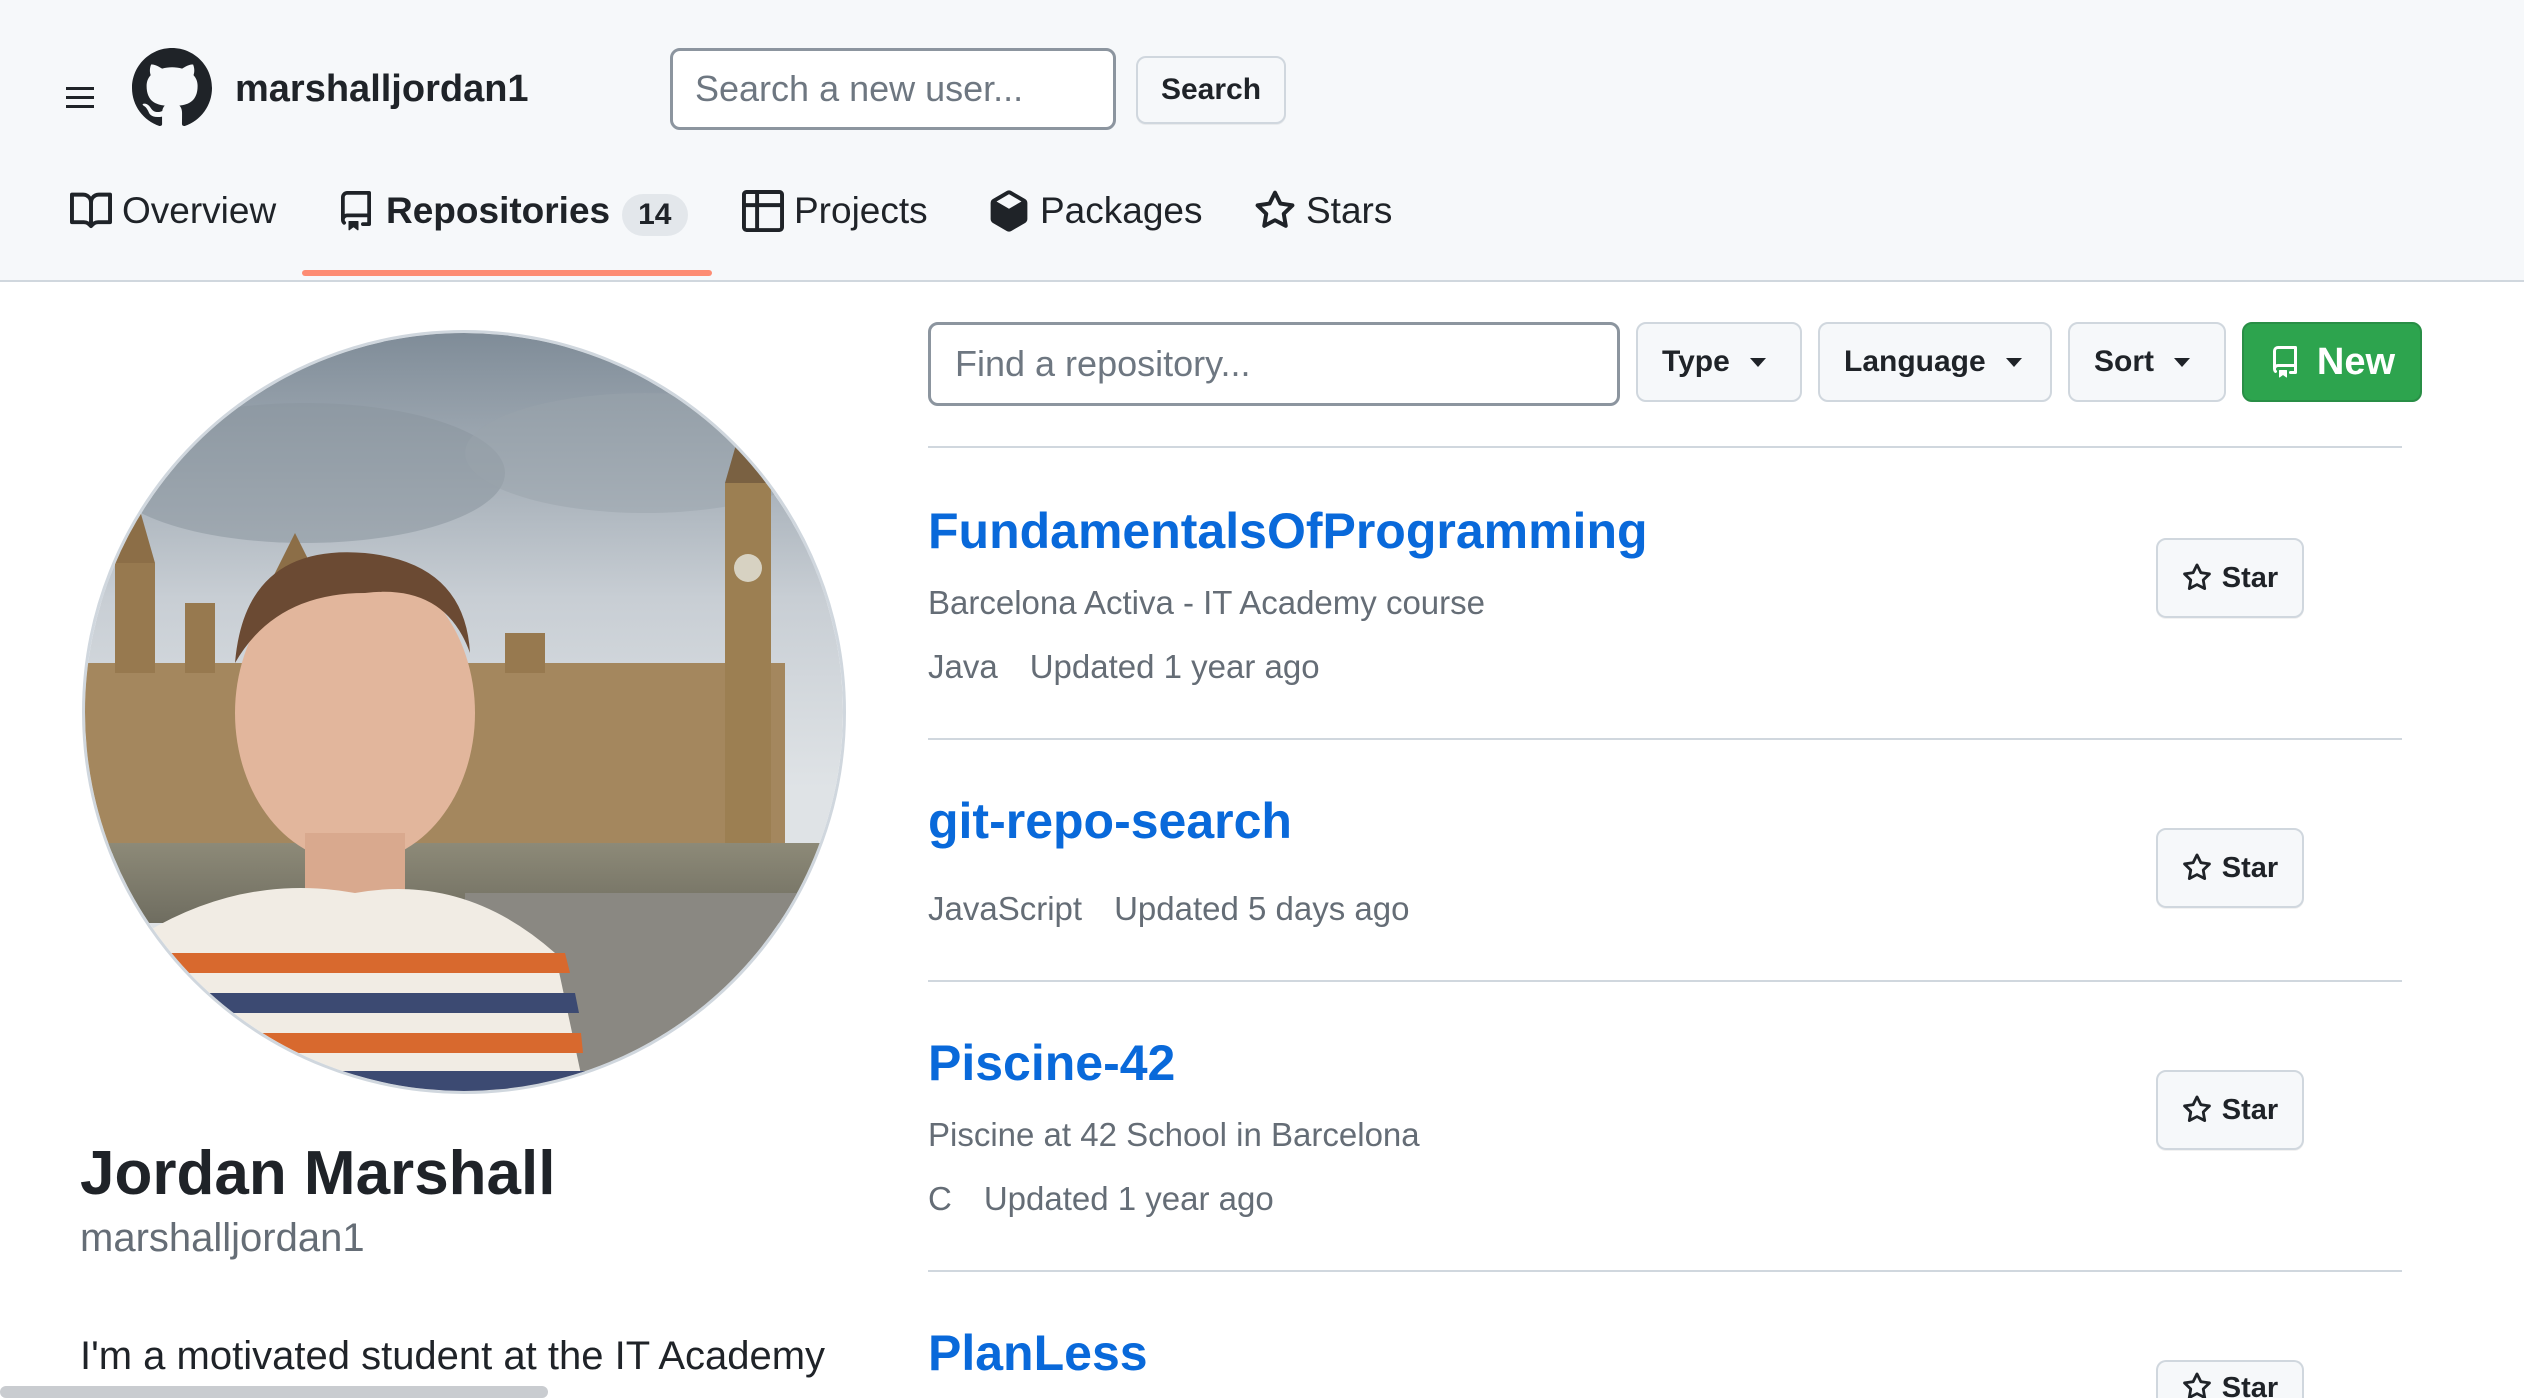 Image resolution: width=2524 pixels, height=1398 pixels. I want to click on repo-description: Barcelona Activa - IT Academy course, so click(1206, 602).